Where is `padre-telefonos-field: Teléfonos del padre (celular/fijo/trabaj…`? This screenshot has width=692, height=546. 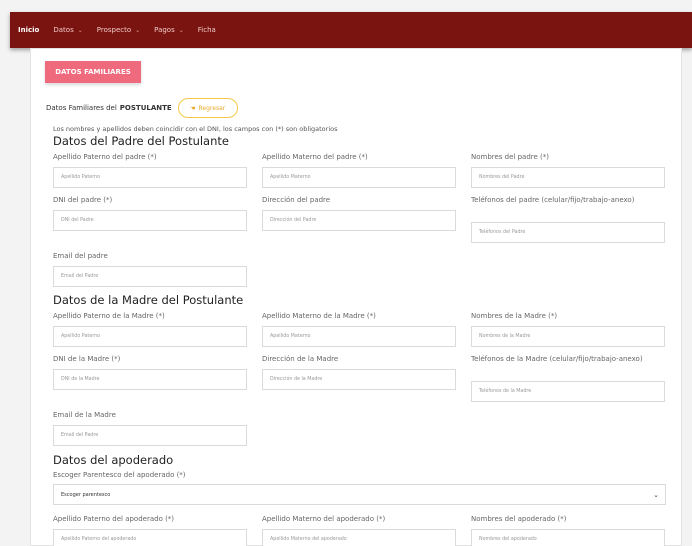
padre-telefonos-field: Teléfonos del padre (celular/fijo/trabaj… is located at coordinates (568, 219).